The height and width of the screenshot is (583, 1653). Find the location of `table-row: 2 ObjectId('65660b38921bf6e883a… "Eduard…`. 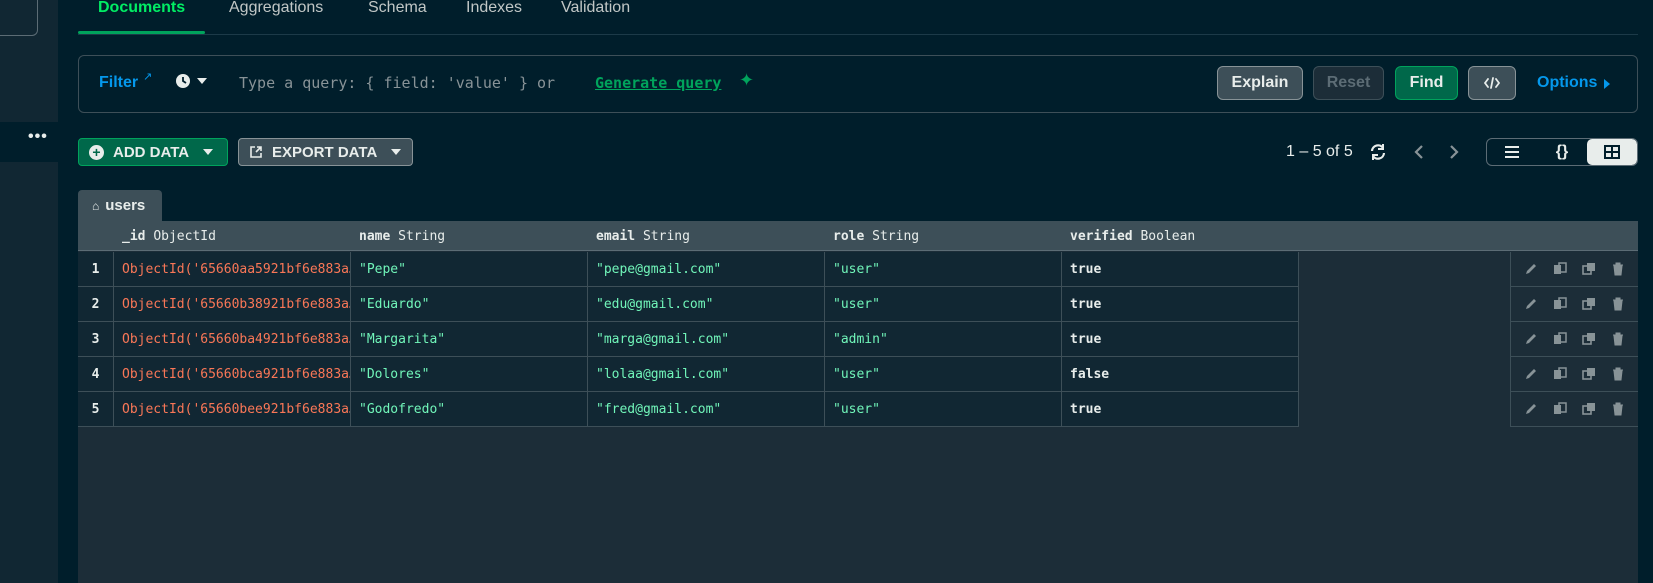

table-row: 2 ObjectId('65660b38921bf6e883a… "Eduard… is located at coordinates (858, 304).